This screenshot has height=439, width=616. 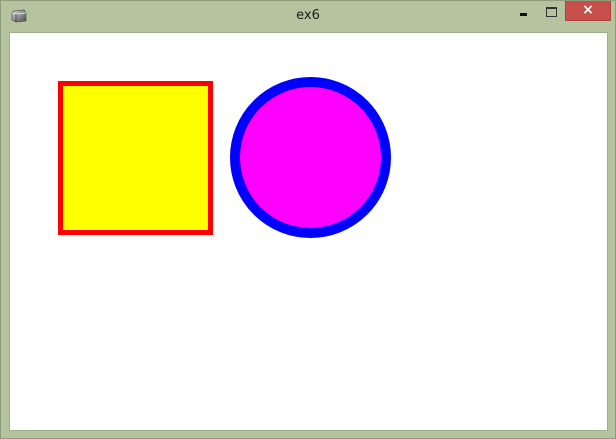 I want to click on title-bar: ex6 ×, so click(x=308, y=16).